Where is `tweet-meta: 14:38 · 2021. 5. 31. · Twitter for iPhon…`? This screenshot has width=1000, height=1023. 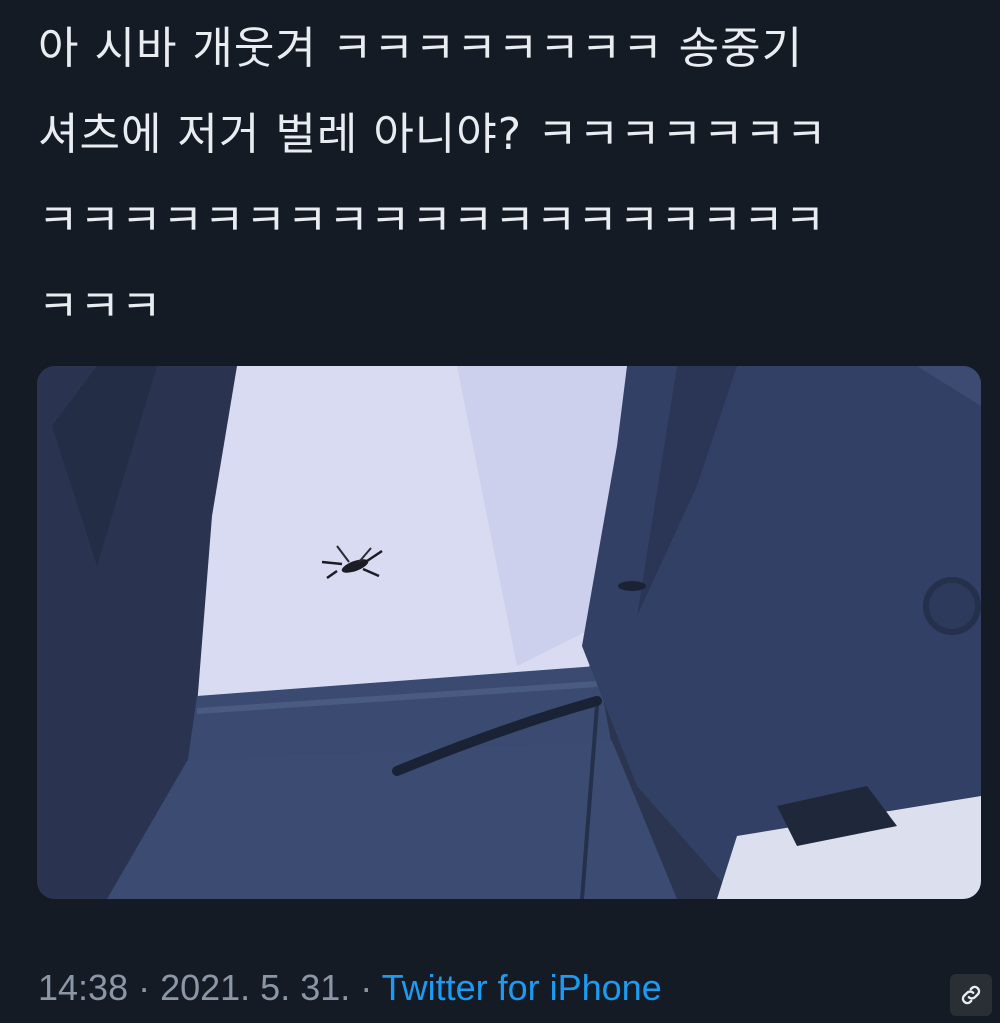
tweet-meta: 14:38 · 2021. 5. 31. · Twitter for iPhon… is located at coordinates (350, 988).